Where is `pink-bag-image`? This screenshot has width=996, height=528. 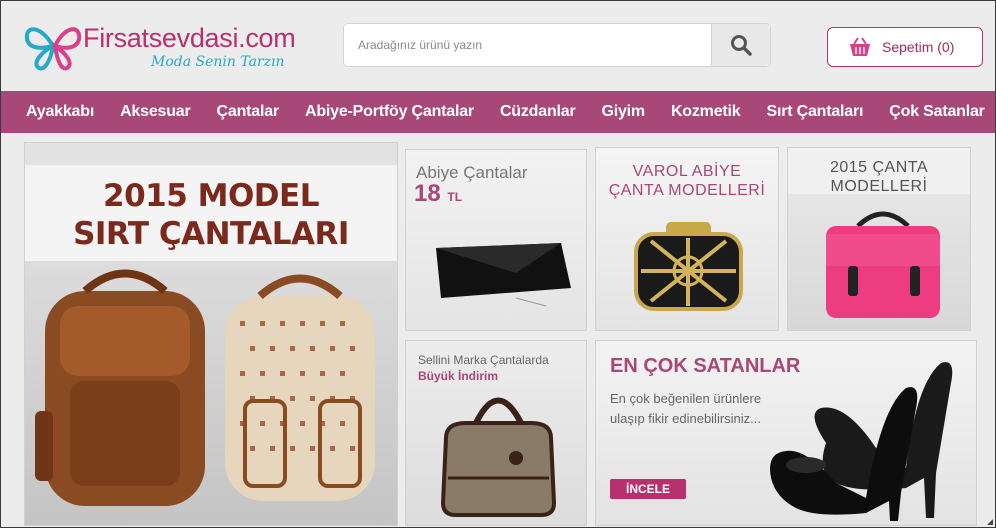
pink-bag-image is located at coordinates (883, 264).